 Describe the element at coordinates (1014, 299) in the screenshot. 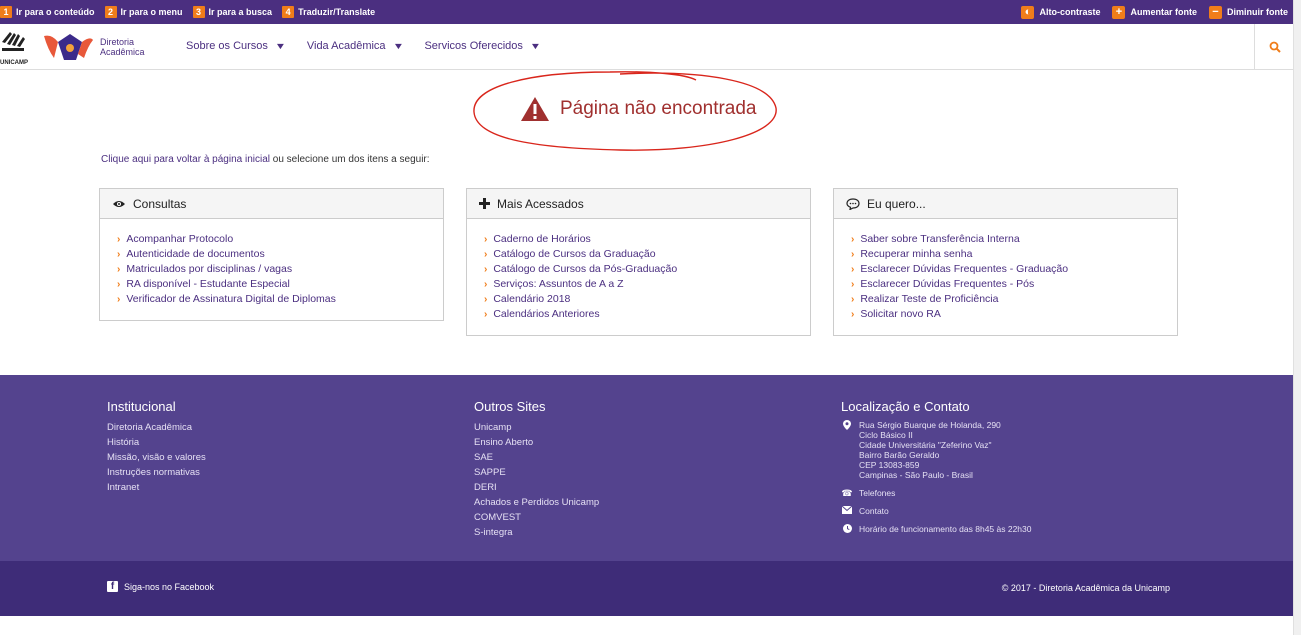

I see `list-item: › Realizar Teste de Proficiência` at that location.